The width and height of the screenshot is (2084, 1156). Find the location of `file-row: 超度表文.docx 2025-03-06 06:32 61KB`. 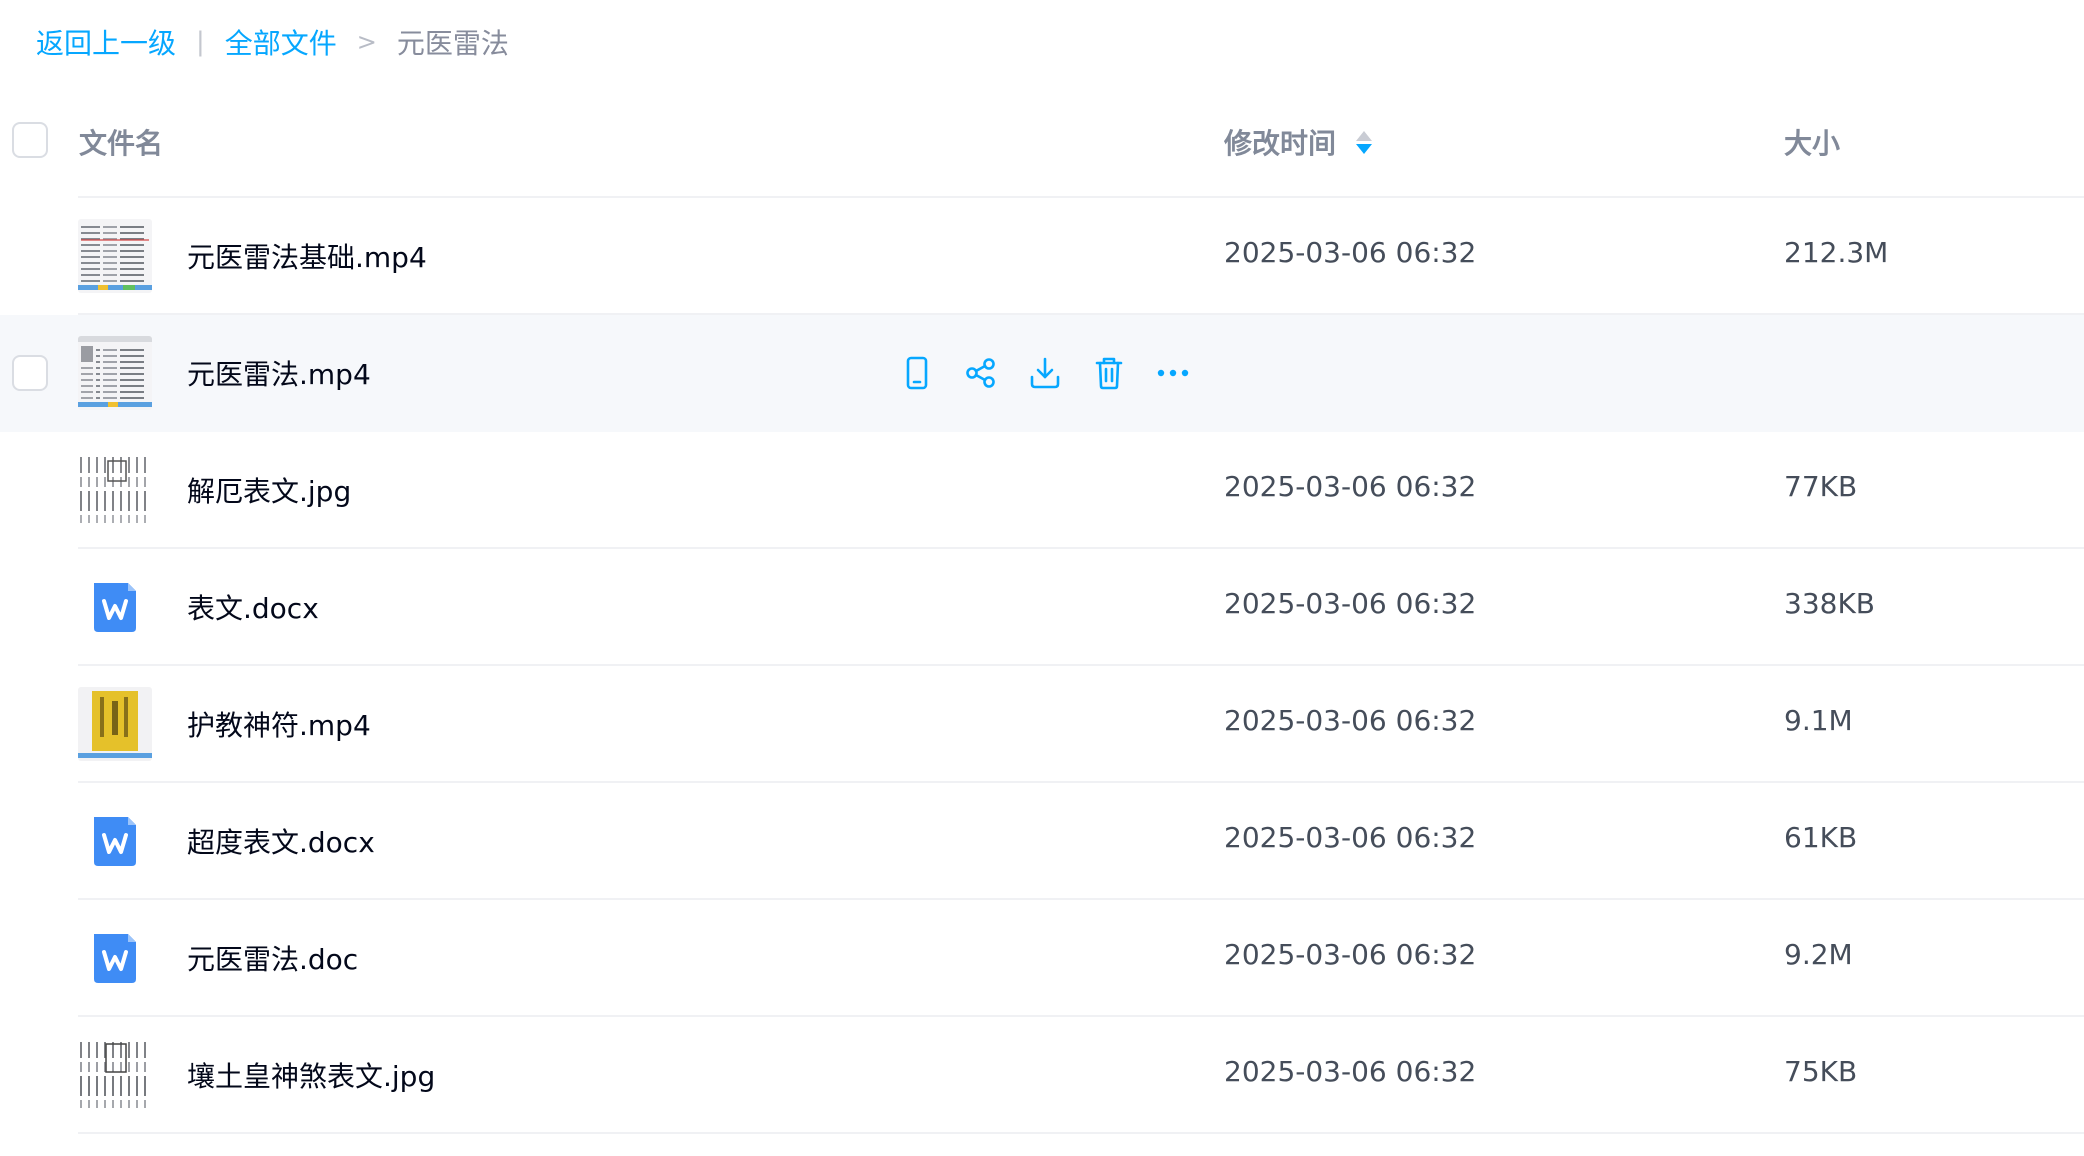

file-row: 超度表文.docx 2025-03-06 06:32 61KB is located at coordinates (1042, 841).